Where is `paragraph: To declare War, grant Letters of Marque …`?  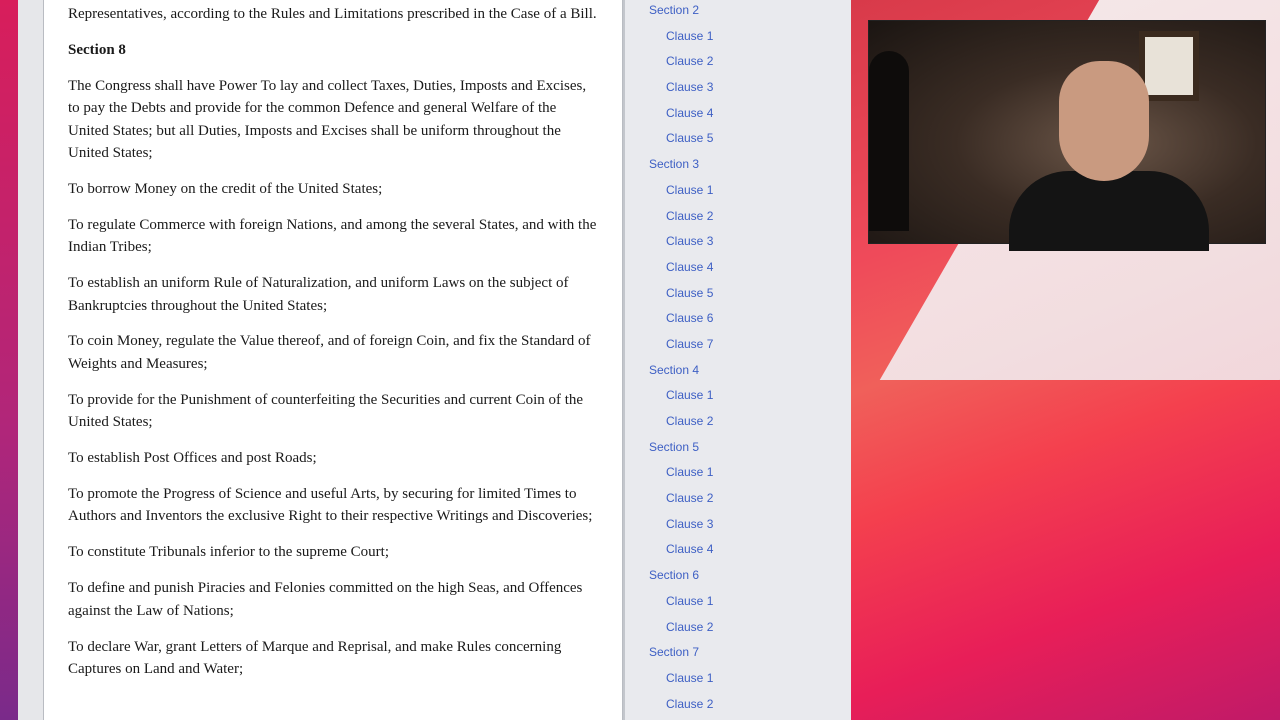 paragraph: To declare War, grant Letters of Marque … is located at coordinates (315, 657).